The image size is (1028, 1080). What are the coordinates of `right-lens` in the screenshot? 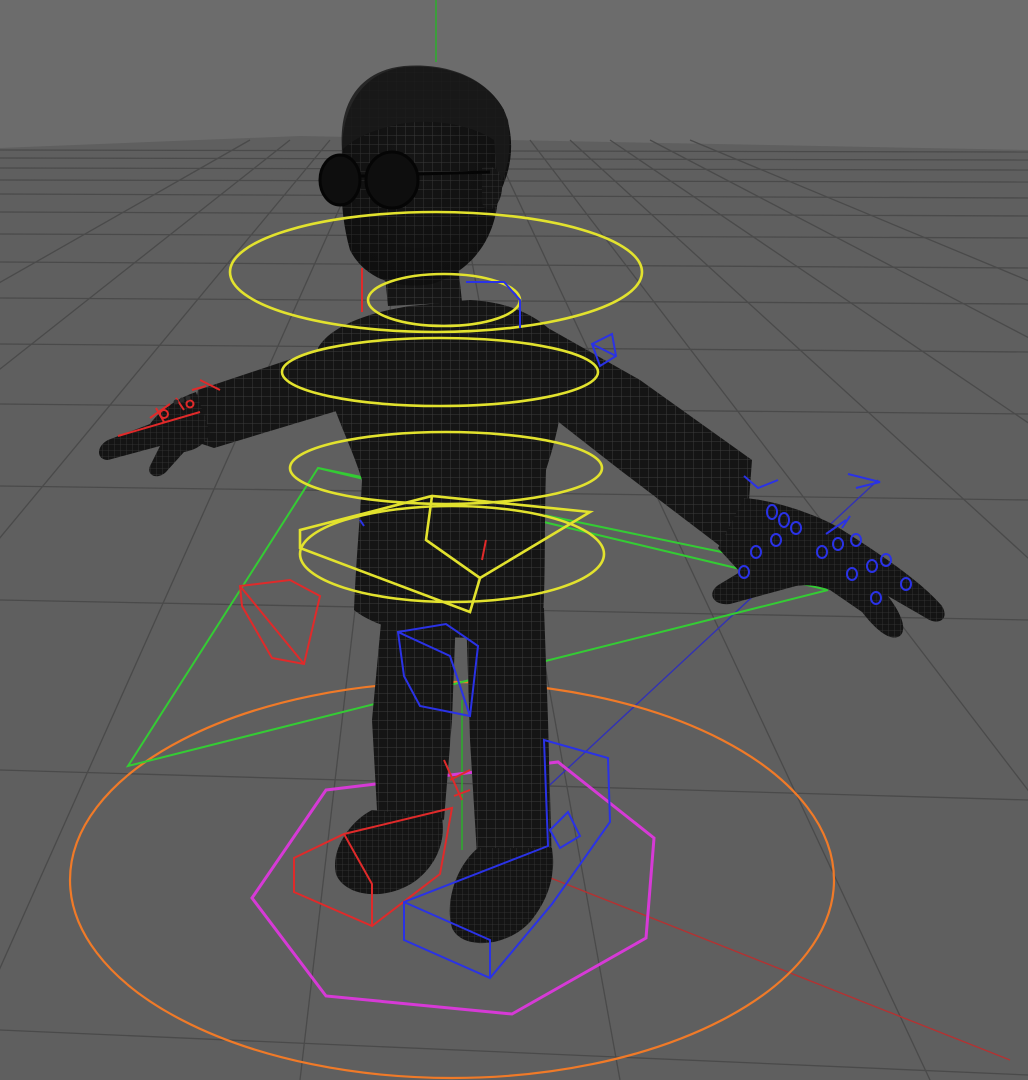 It's located at (392, 180).